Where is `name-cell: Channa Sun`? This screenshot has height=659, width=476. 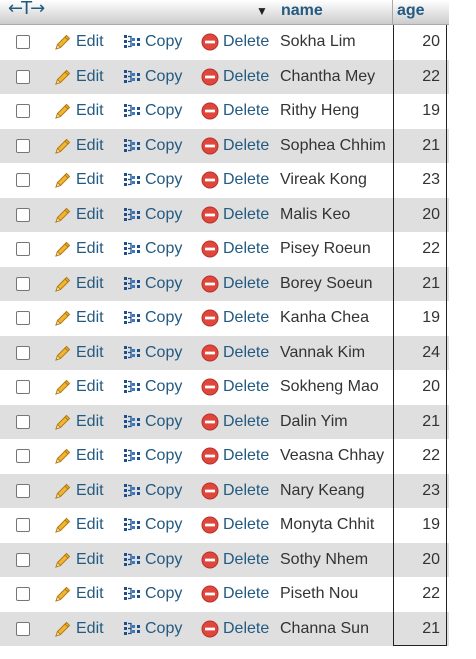
name-cell: Channa Sun is located at coordinates (324, 629).